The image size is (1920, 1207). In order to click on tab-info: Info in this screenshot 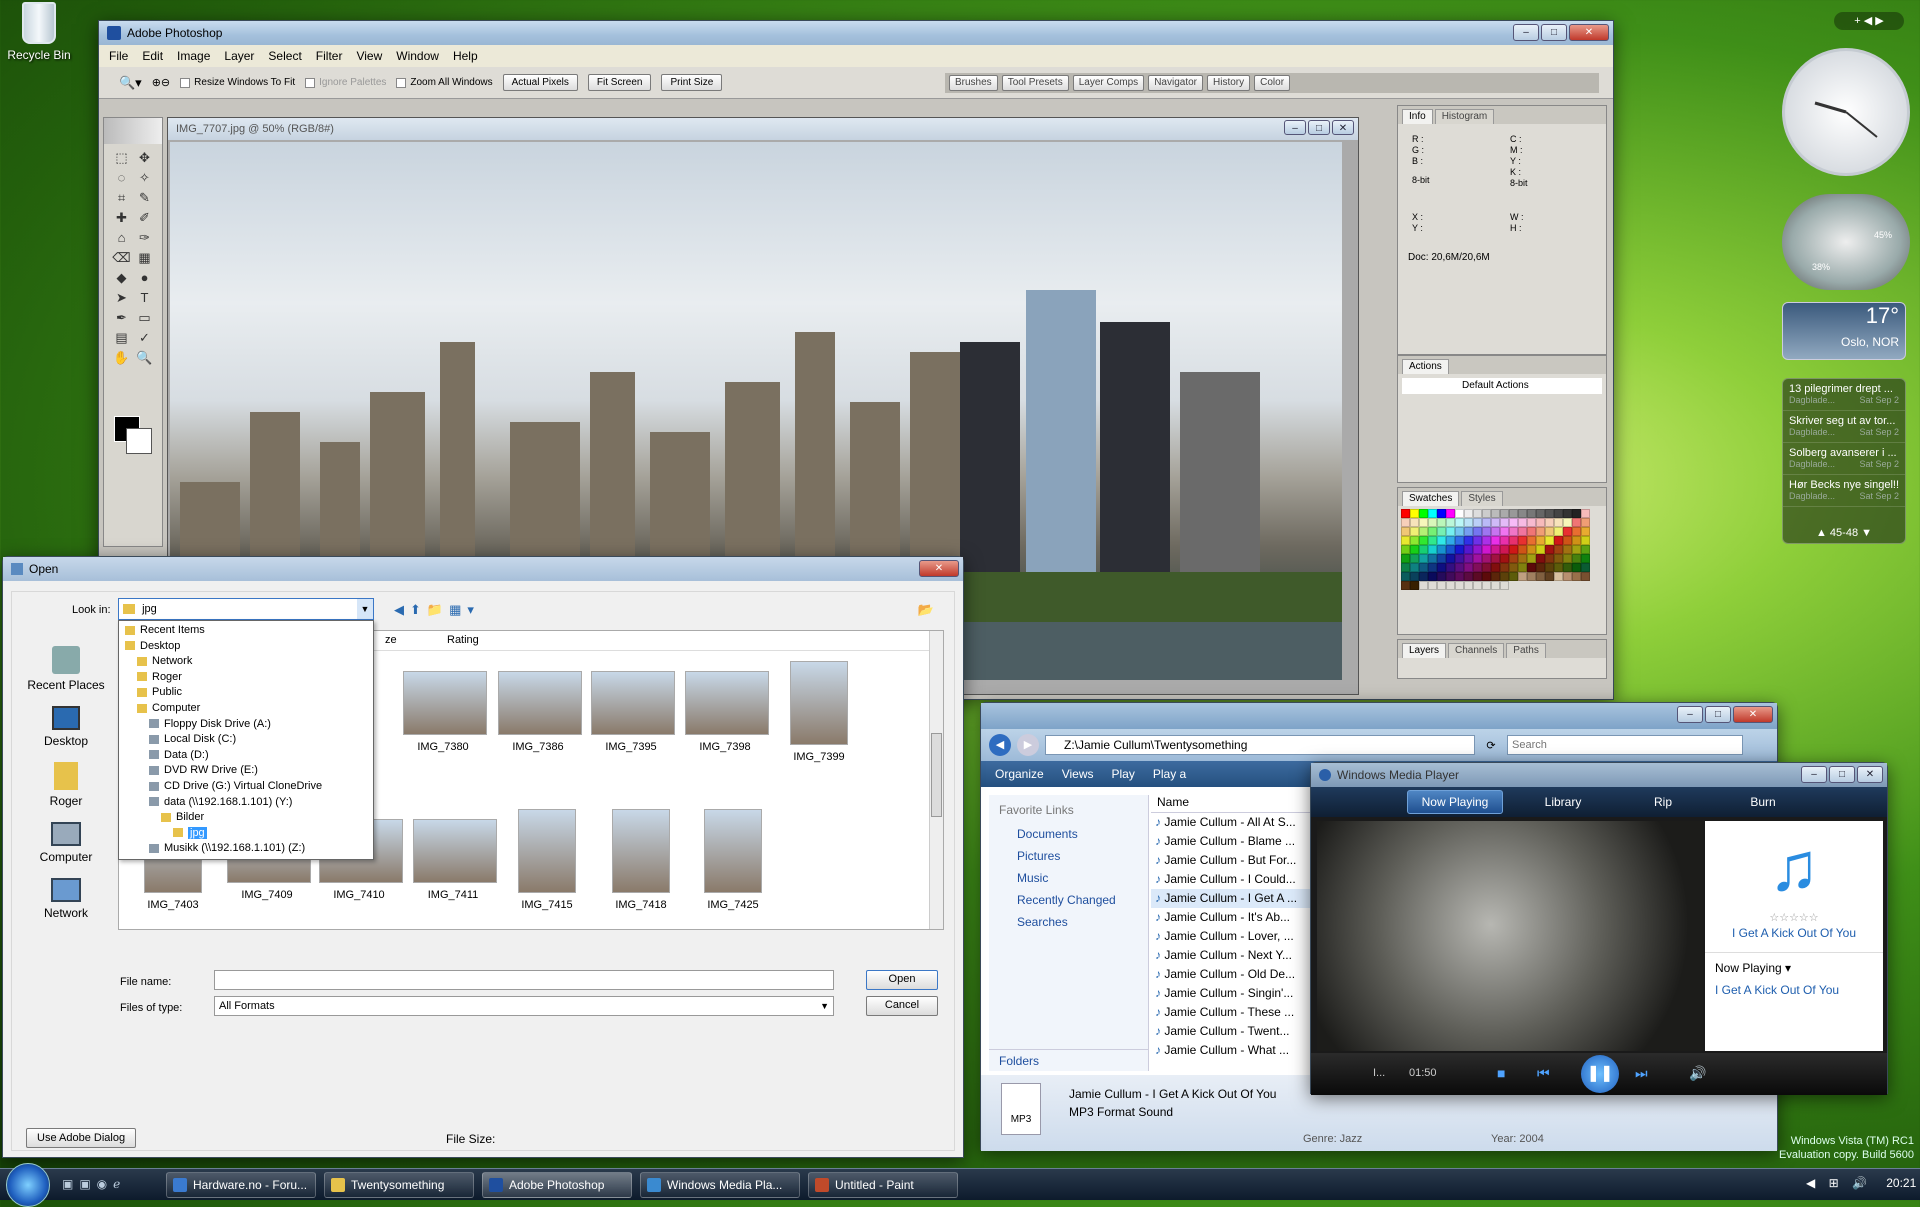, I will do `click(1417, 116)`.